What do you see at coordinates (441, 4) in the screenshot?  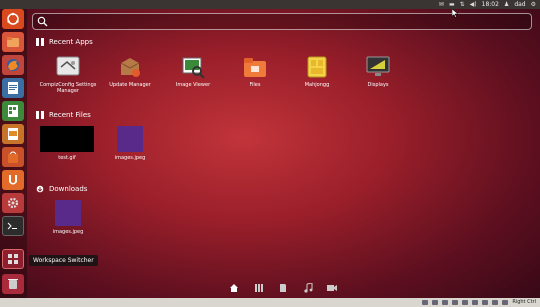 I see `mail-icon: ✉` at bounding box center [441, 4].